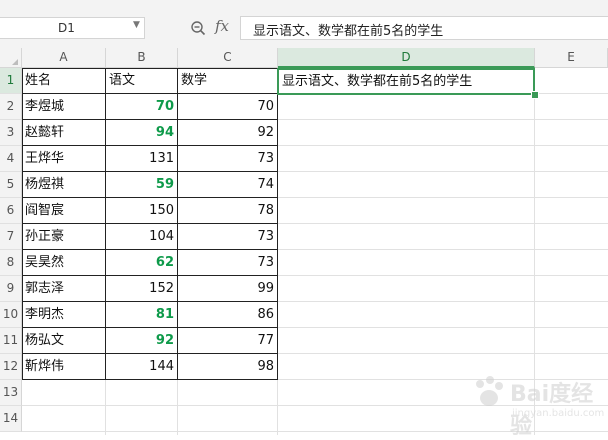 This screenshot has width=608, height=440. What do you see at coordinates (63, 81) in the screenshot?
I see `cell-a1: 姓名` at bounding box center [63, 81].